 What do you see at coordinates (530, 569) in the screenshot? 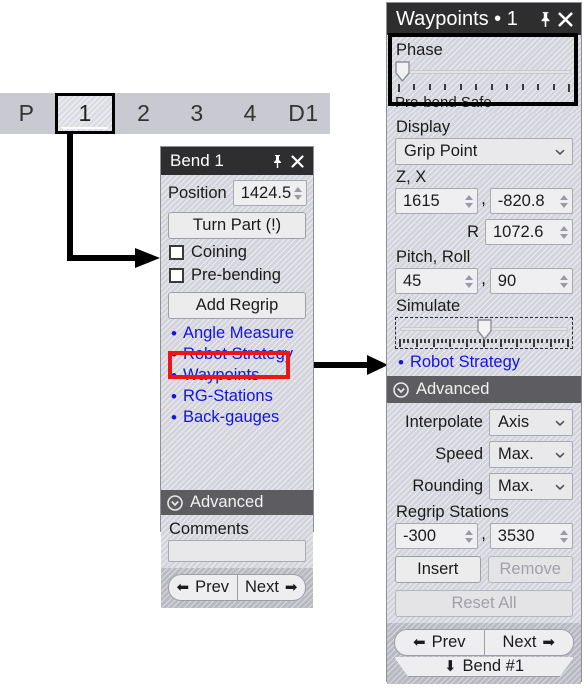
I see `remove-button: Remove` at bounding box center [530, 569].